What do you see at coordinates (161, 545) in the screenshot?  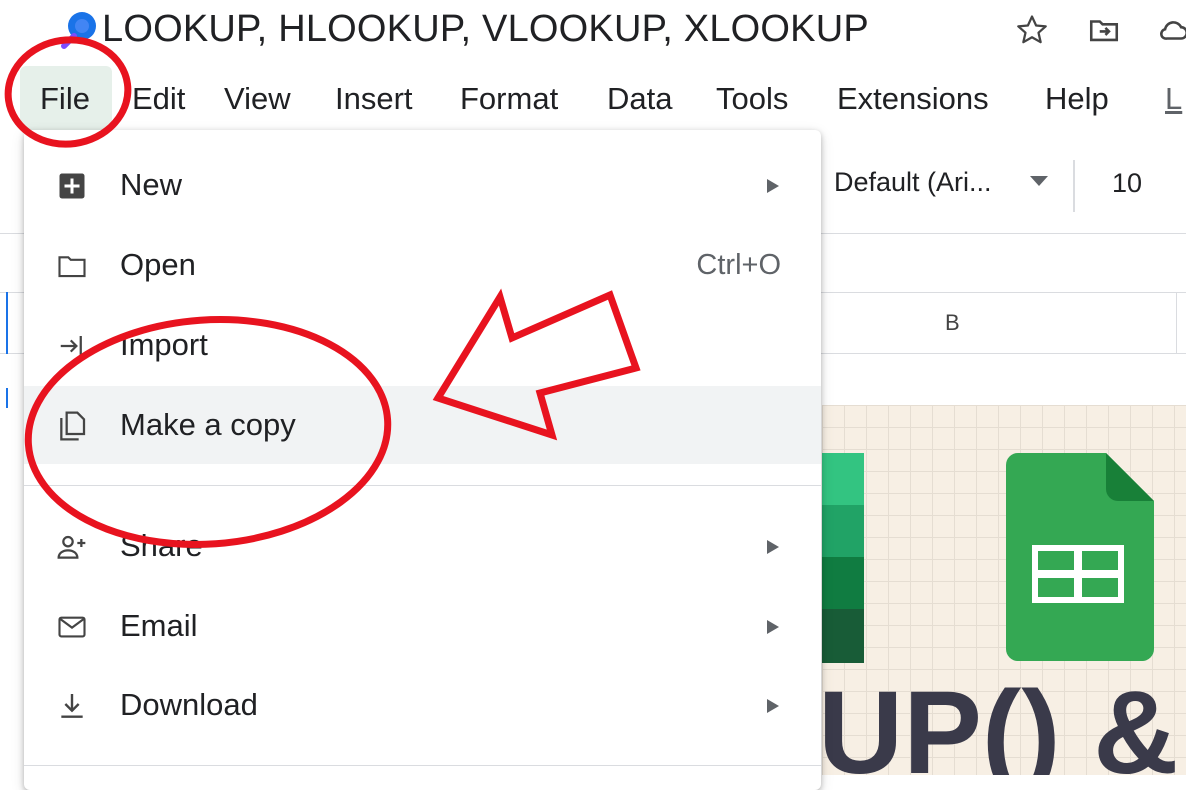 I see `file-menu-share-label: Share` at bounding box center [161, 545].